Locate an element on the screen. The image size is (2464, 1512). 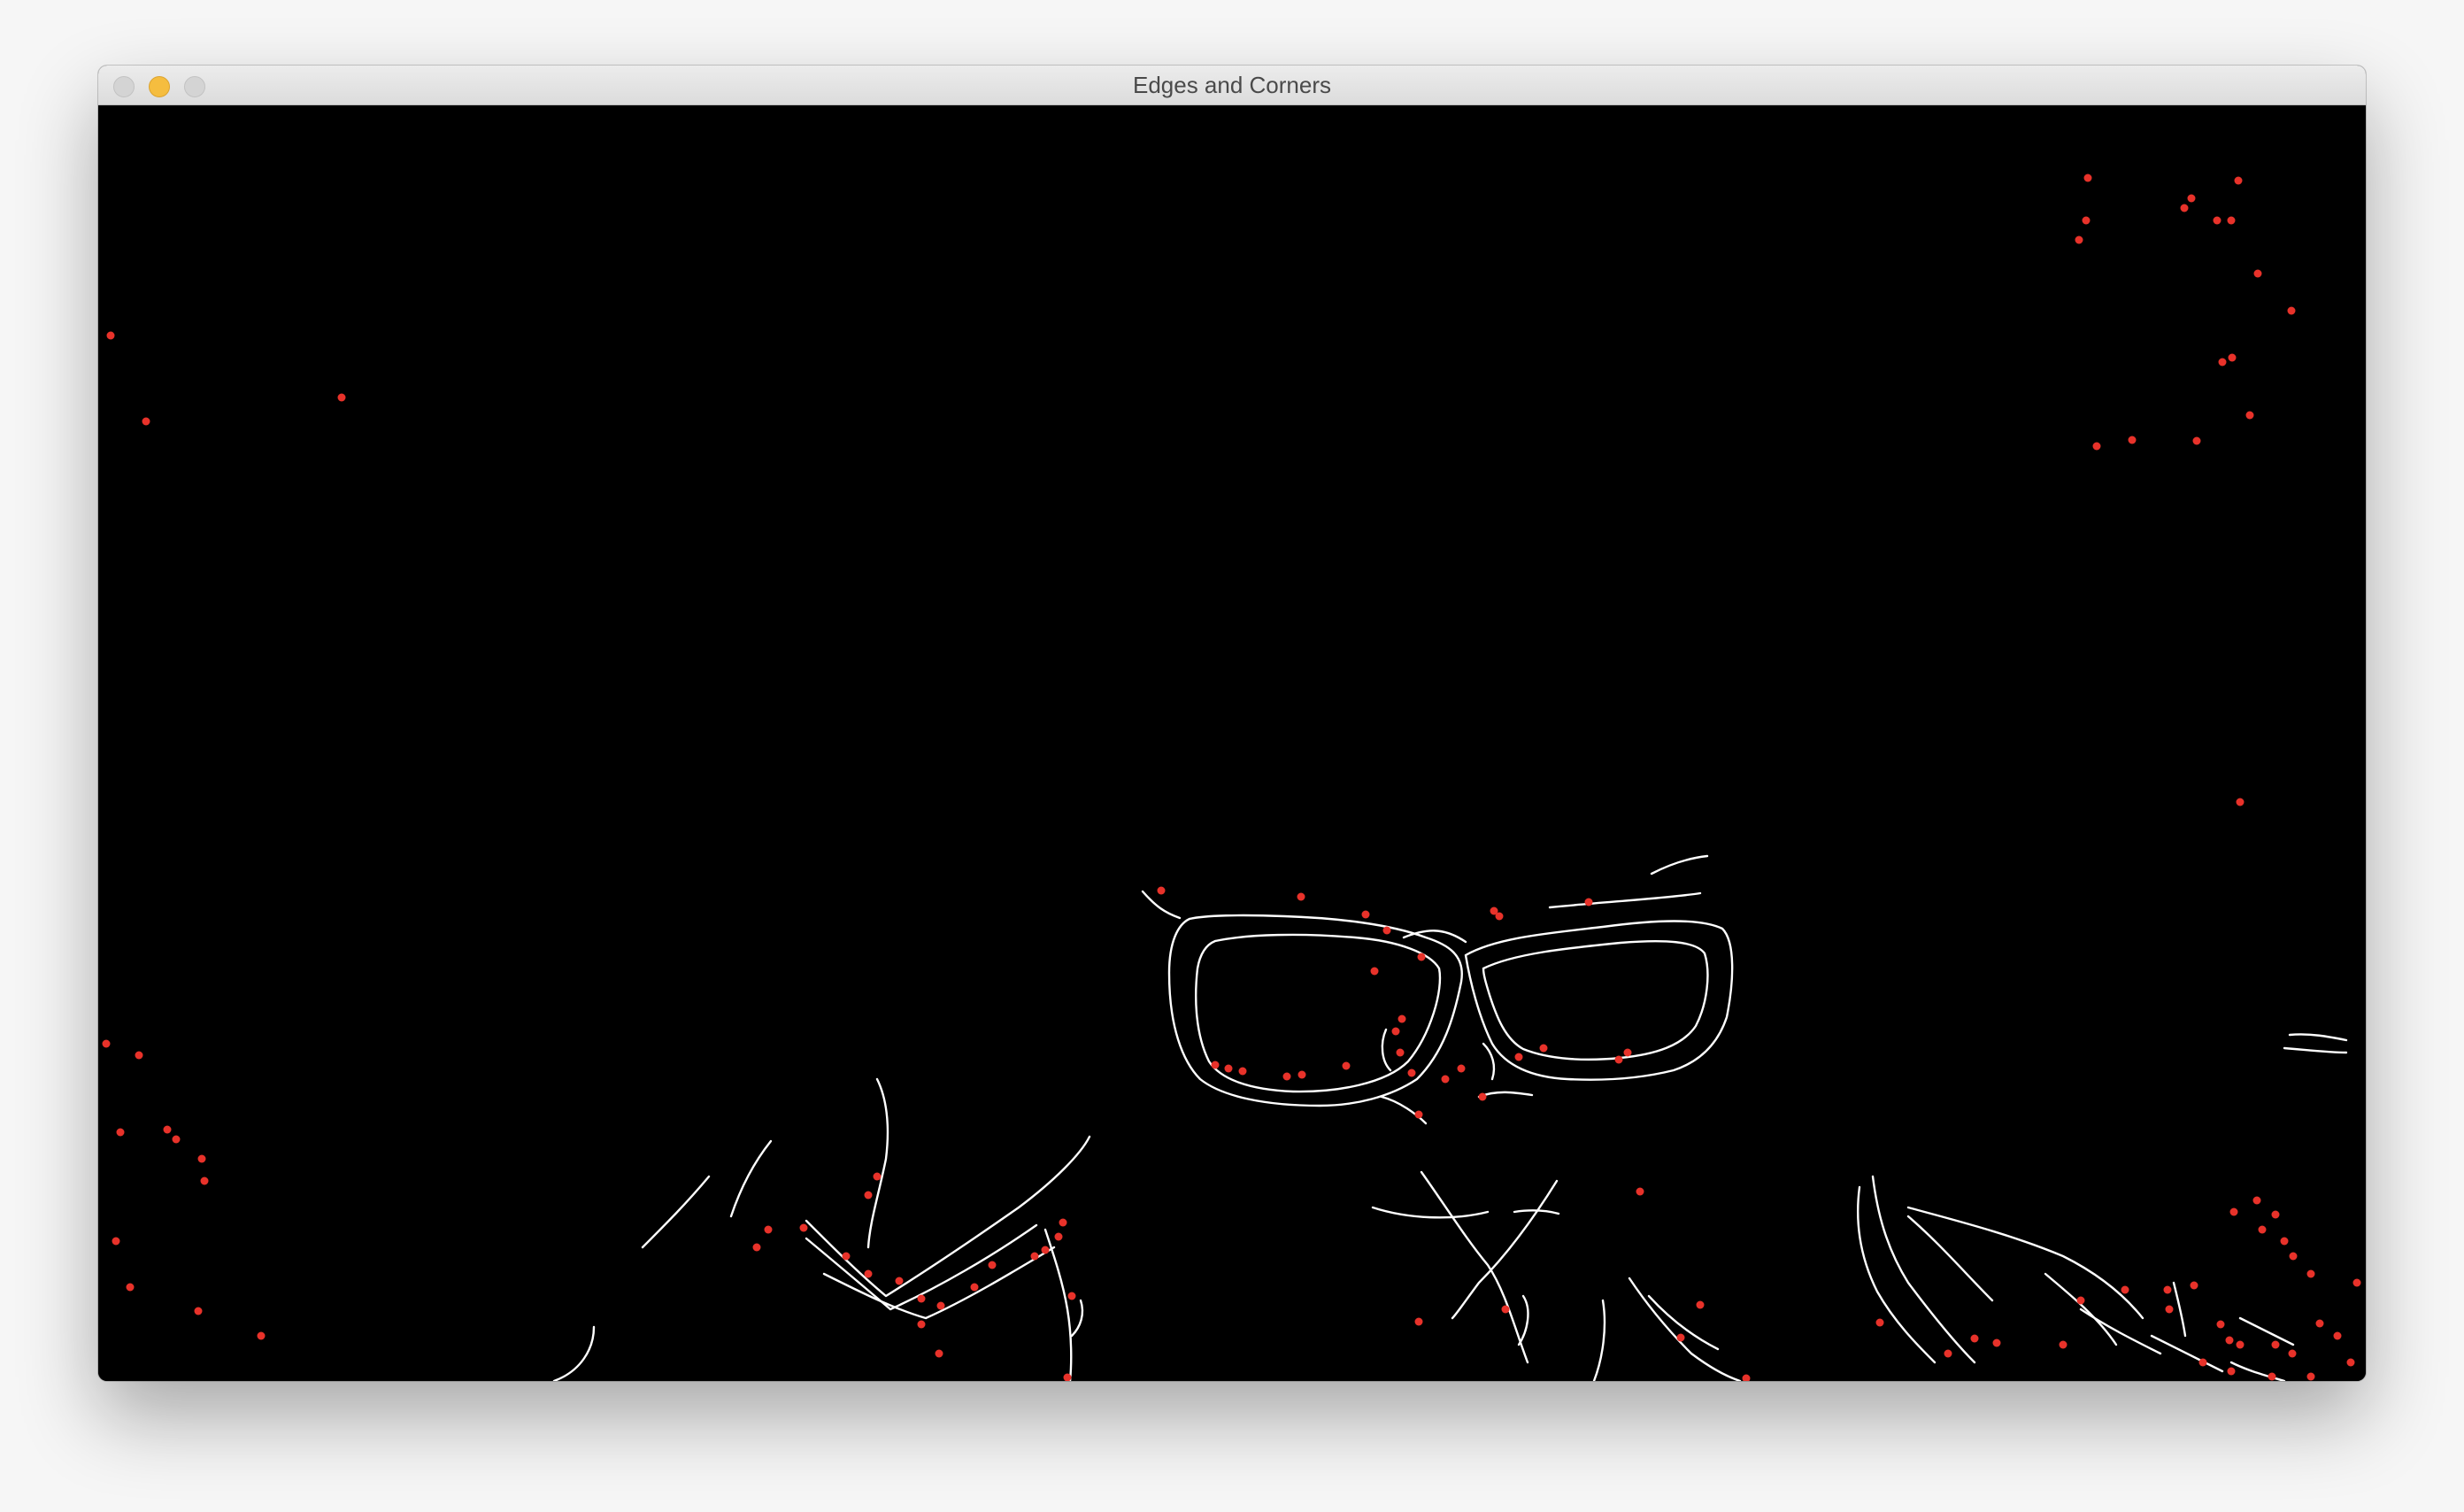
window-titlebar: Edges and Corners is located at coordinates (1232, 85).